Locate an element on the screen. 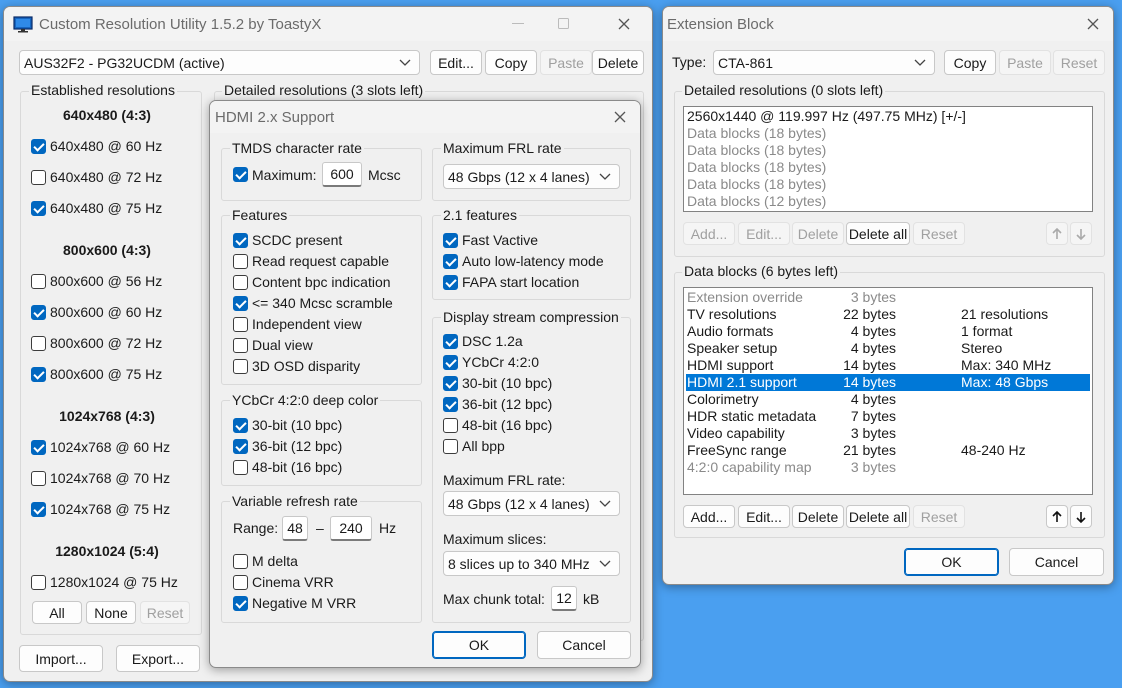 The width and height of the screenshot is (1122, 688). blk-delete-button: Delete is located at coordinates (818, 516).